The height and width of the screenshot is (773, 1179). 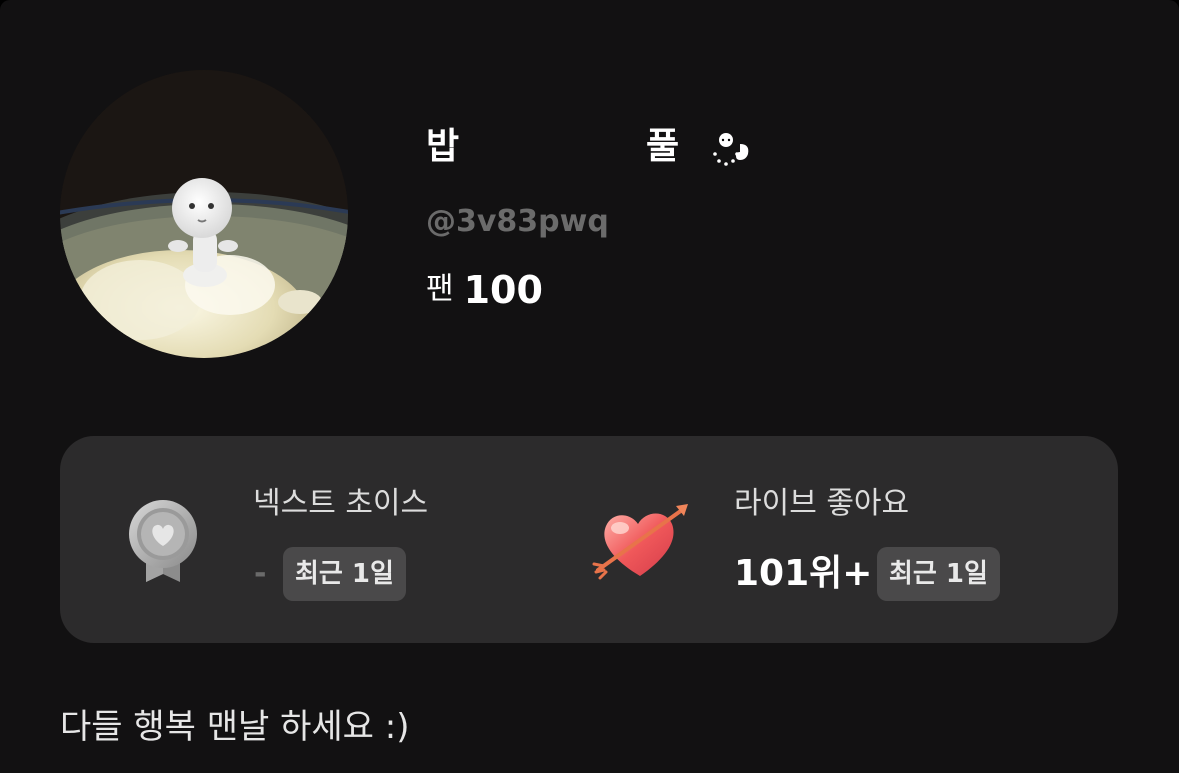 What do you see at coordinates (163, 541) in the screenshot?
I see `silver-heart-medal-icon` at bounding box center [163, 541].